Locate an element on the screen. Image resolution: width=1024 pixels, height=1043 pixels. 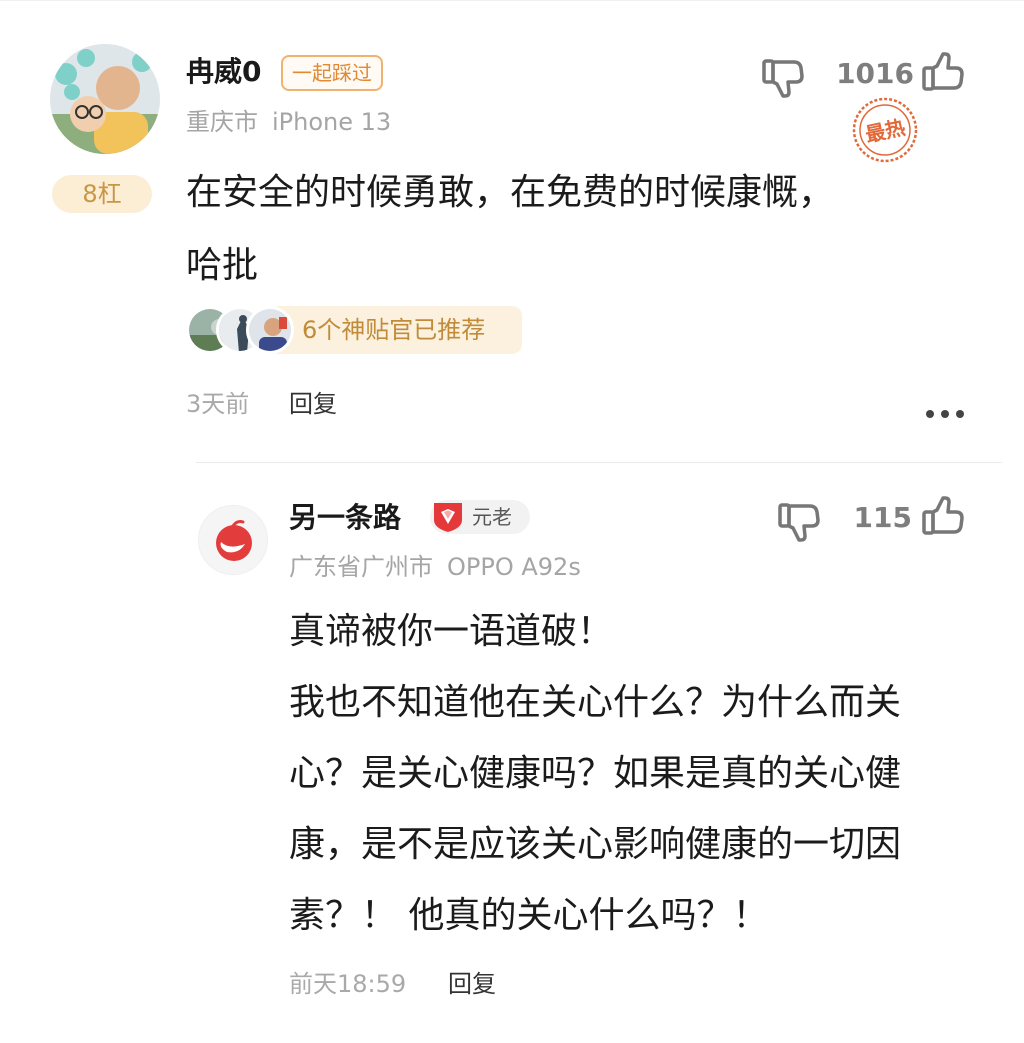
avatar is located at coordinates (105, 99).